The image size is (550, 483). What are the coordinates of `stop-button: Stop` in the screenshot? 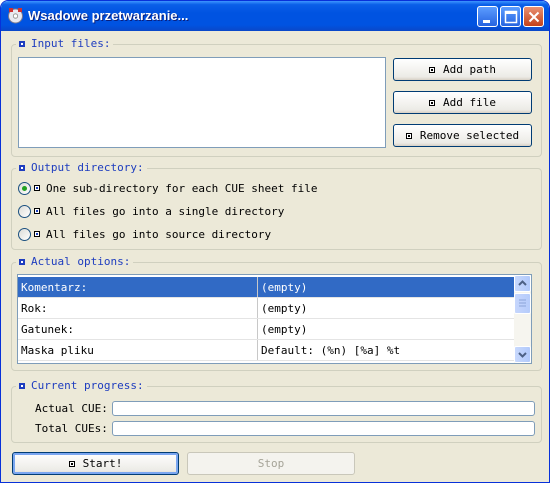 It's located at (271, 463).